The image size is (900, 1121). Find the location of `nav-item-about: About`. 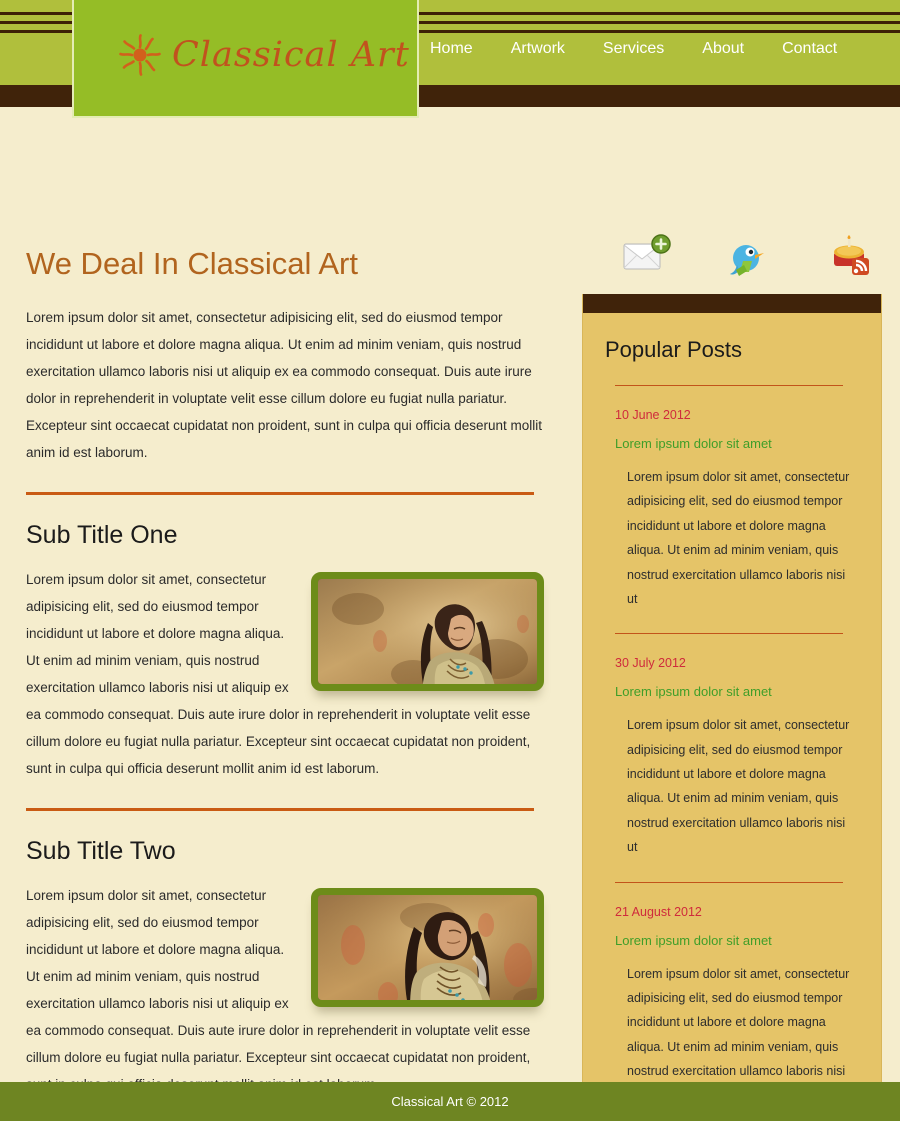

nav-item-about: About is located at coordinates (723, 49).